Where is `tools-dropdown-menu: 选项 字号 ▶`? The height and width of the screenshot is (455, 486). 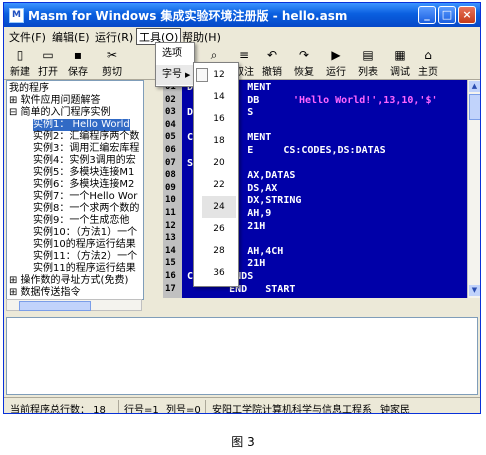
tools-dropdown-menu: 选项 字号 ▶ is located at coordinates (175, 64).